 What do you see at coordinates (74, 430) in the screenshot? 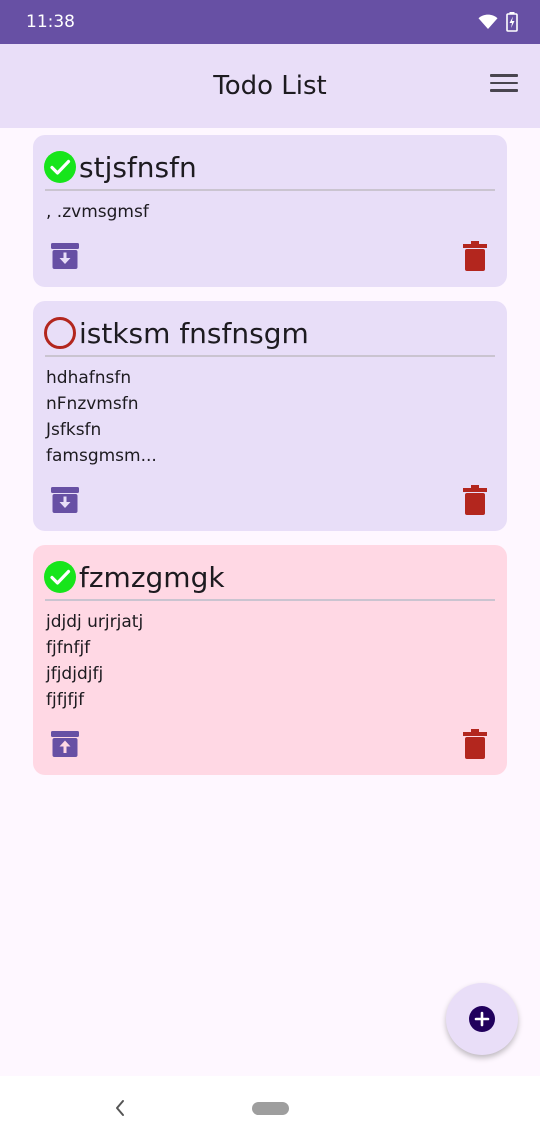
I see `description-line: Jsfksfn` at bounding box center [74, 430].